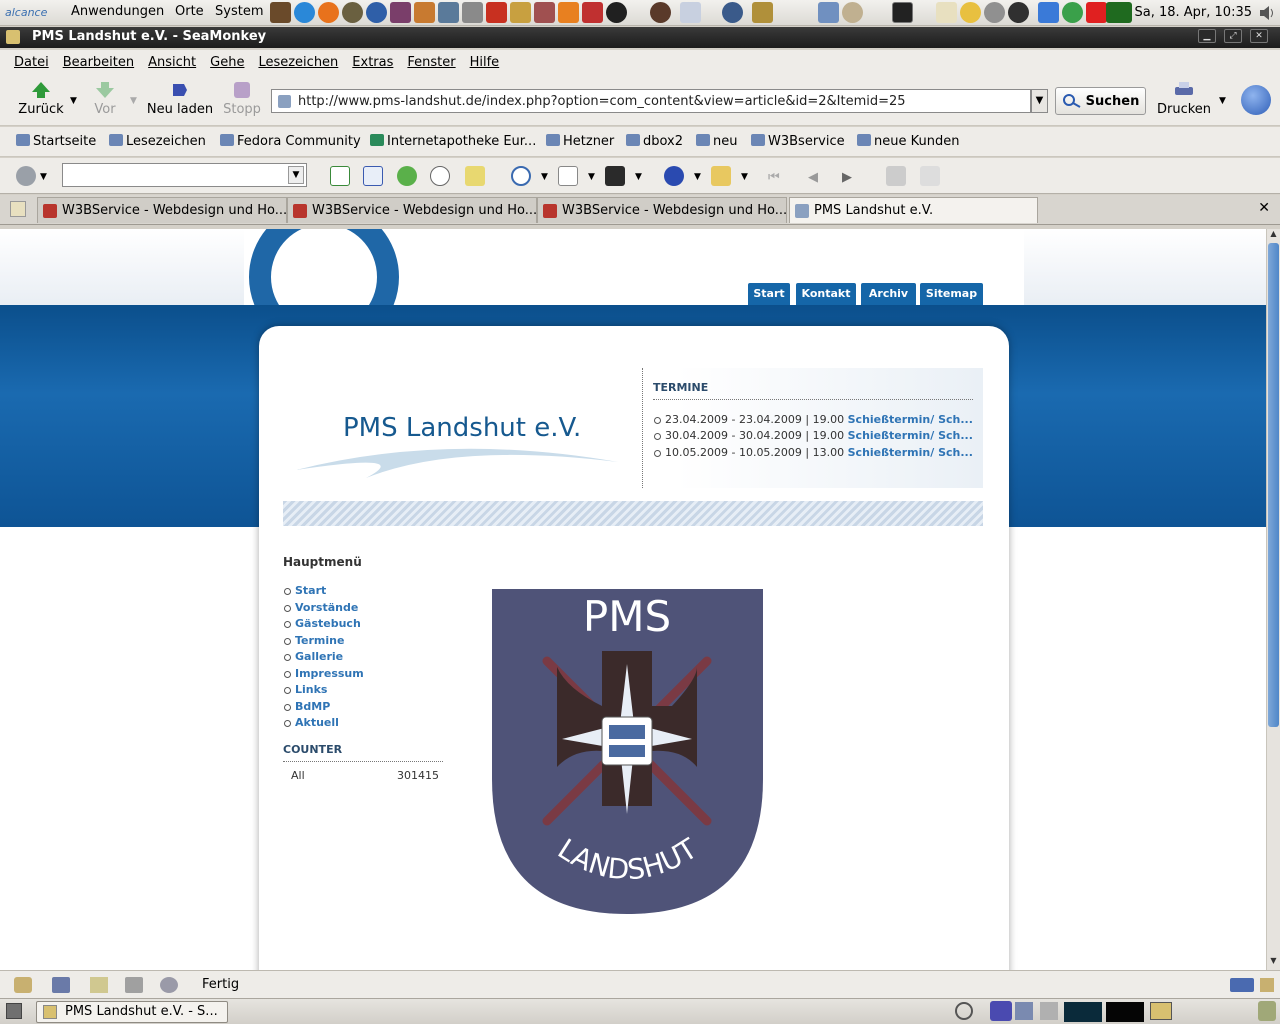 The height and width of the screenshot is (1024, 1280). Describe the element at coordinates (615, 176) in the screenshot. I see `graduation-cap-icon` at that location.